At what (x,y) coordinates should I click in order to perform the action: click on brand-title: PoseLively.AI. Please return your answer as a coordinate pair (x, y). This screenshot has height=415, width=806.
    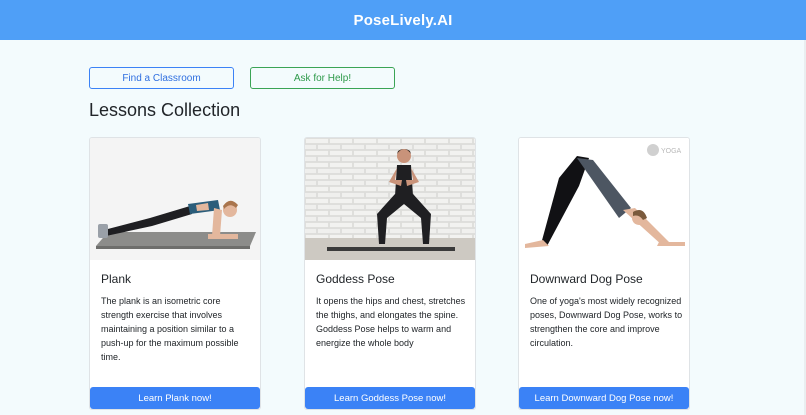
    Looking at the image, I should click on (402, 20).